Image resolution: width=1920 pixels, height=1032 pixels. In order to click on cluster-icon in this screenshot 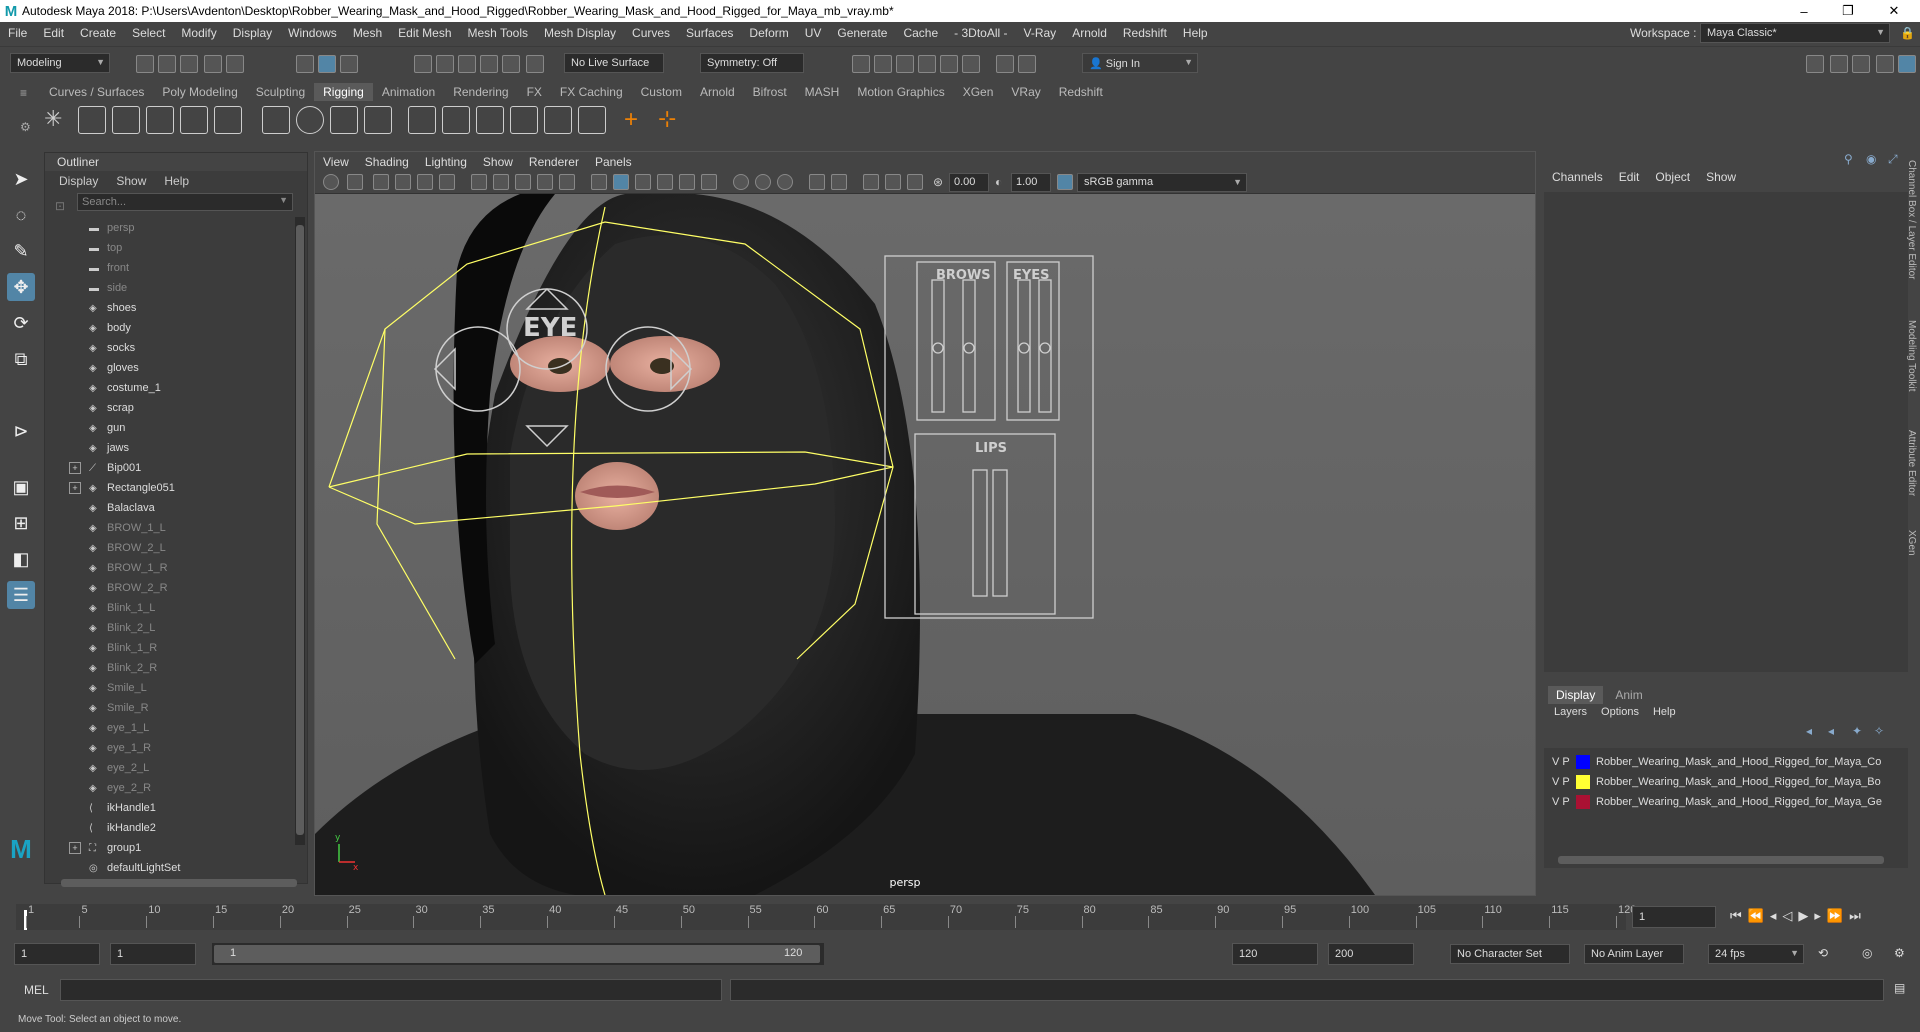, I will do `click(378, 120)`.